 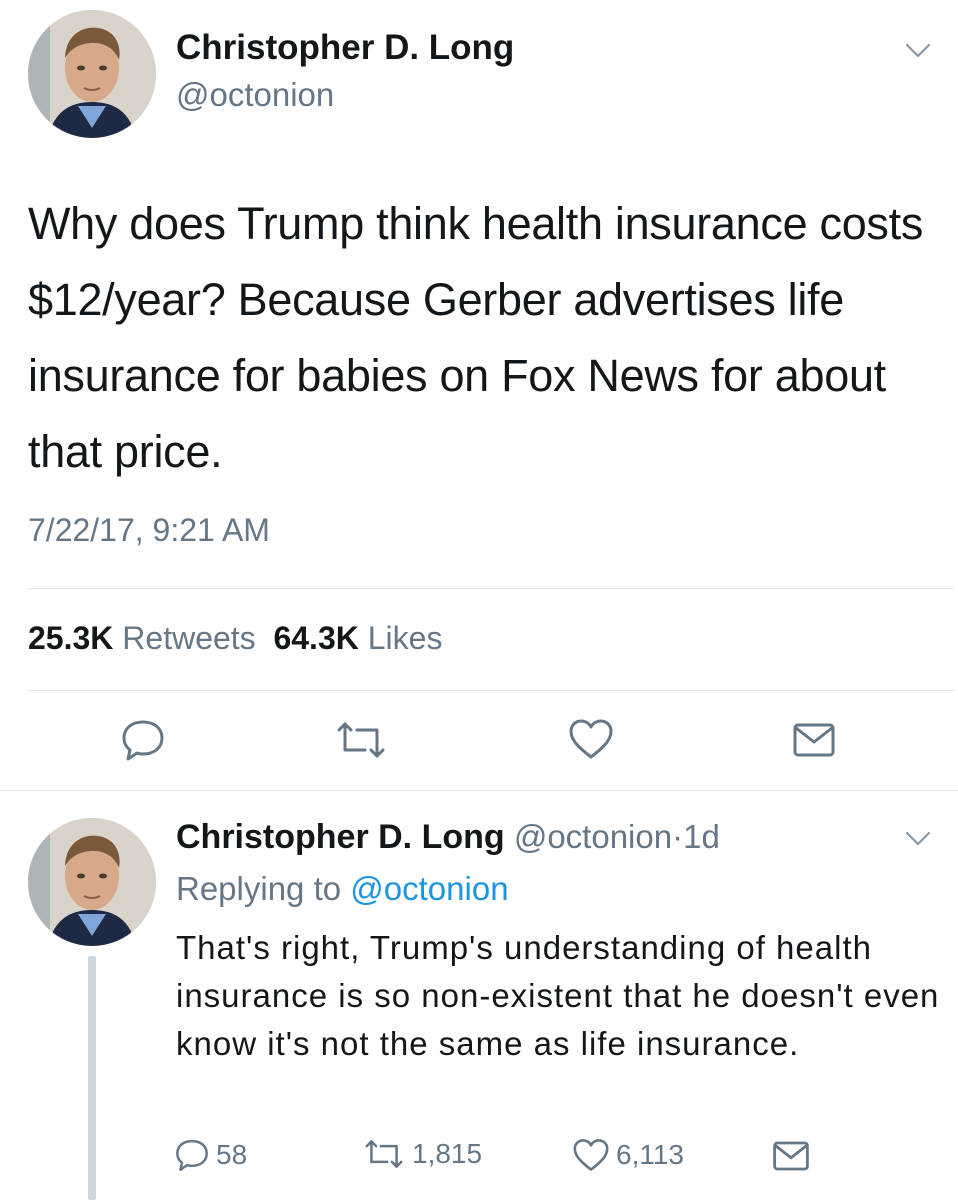 I want to click on reply-count: 58, so click(x=232, y=1154).